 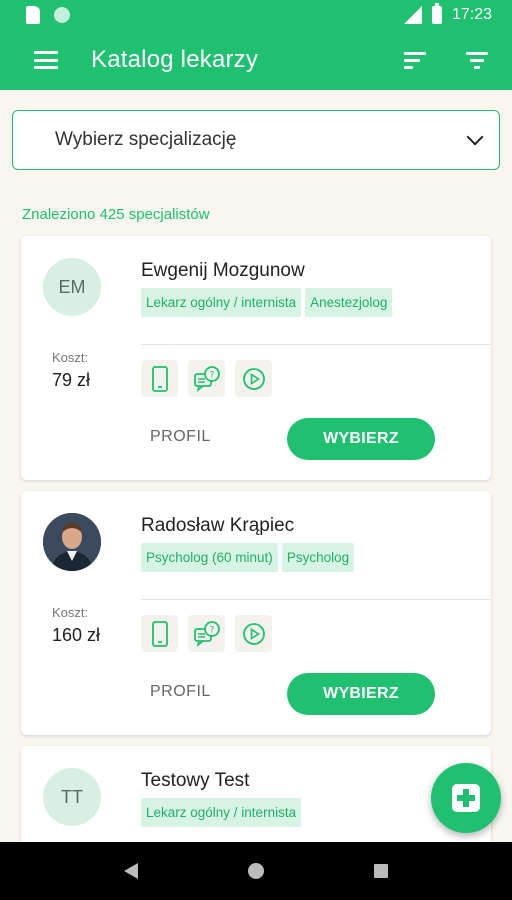 What do you see at coordinates (62, 15) in the screenshot?
I see `notification-dot-icon` at bounding box center [62, 15].